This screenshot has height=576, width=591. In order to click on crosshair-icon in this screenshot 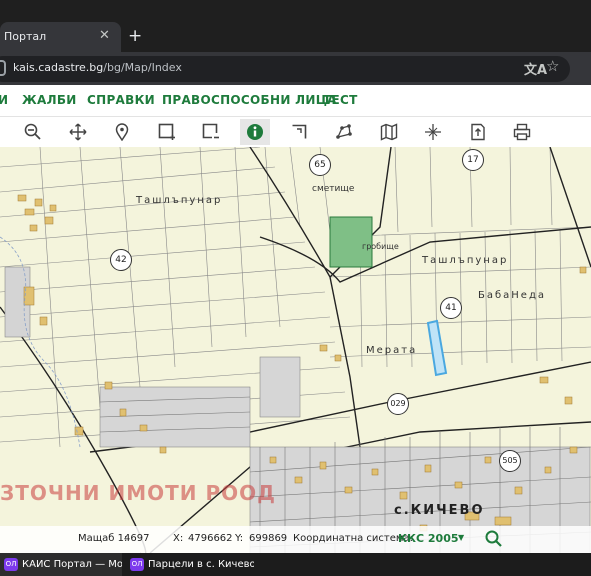, I will do `click(433, 132)`.